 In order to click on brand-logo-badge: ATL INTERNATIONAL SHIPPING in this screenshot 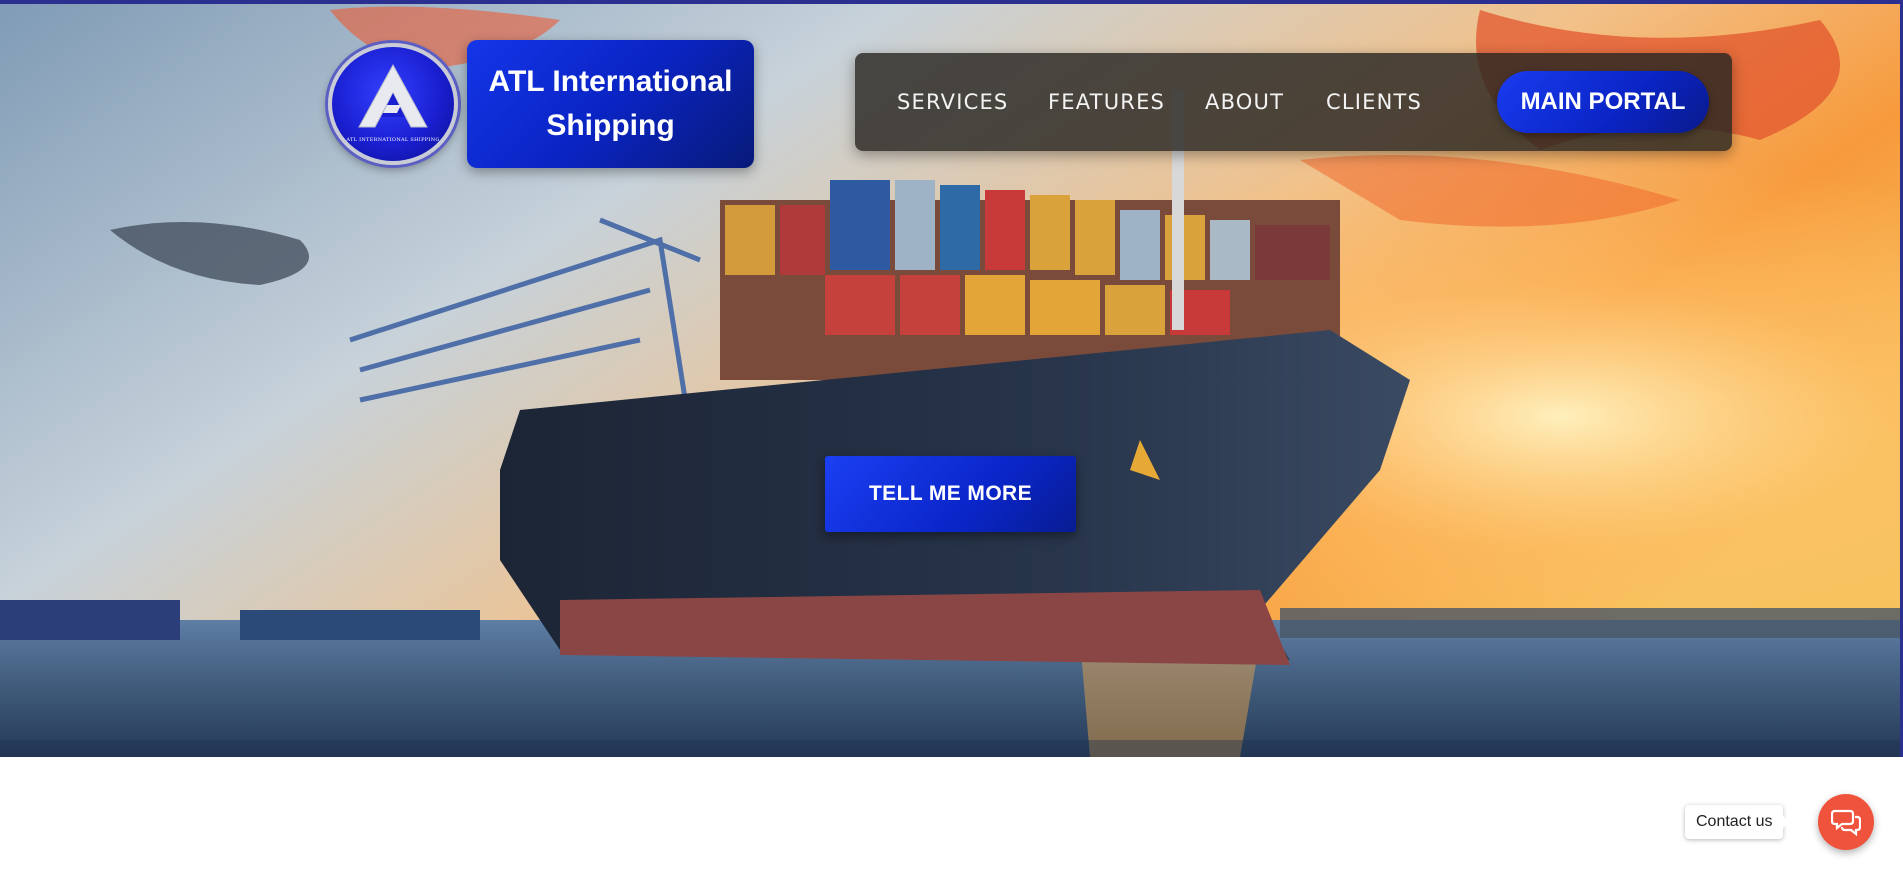, I will do `click(393, 104)`.